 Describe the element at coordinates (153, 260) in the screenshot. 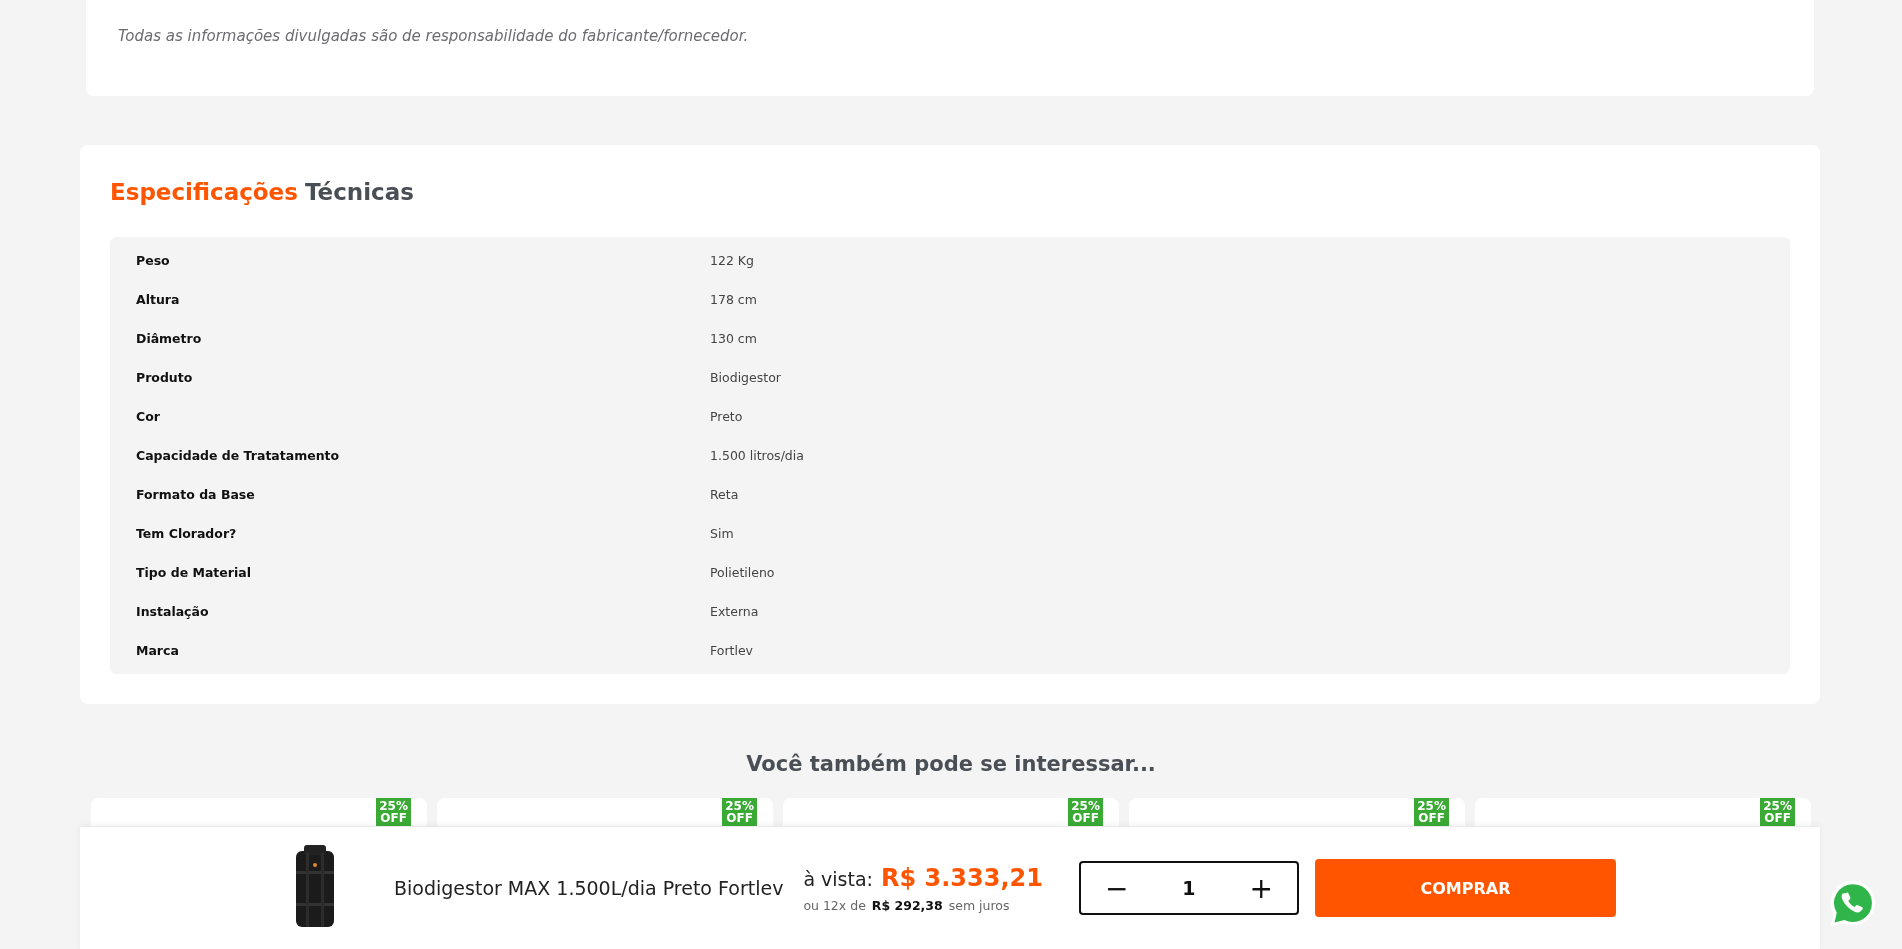

I see `spec-label: Peso` at that location.